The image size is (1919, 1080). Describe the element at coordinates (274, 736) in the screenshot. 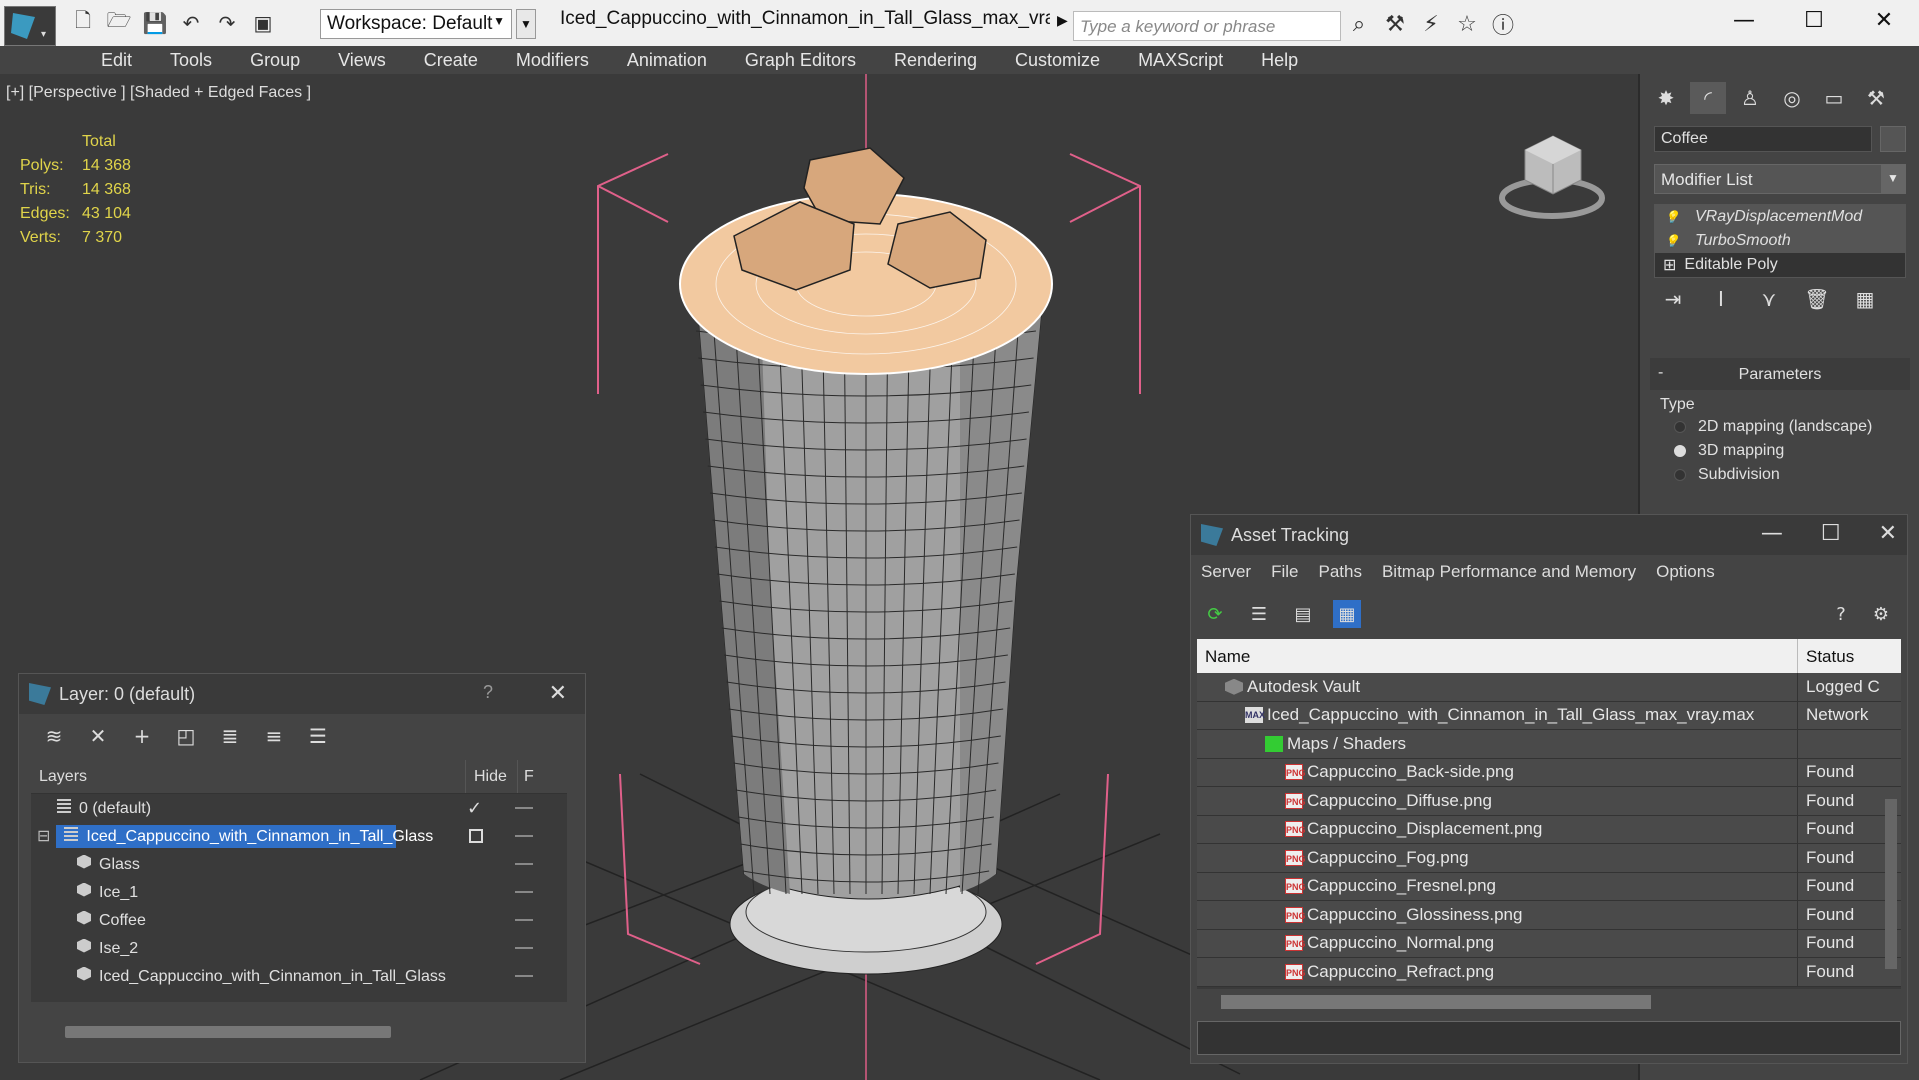

I see `hide-all-icon: ≡` at that location.